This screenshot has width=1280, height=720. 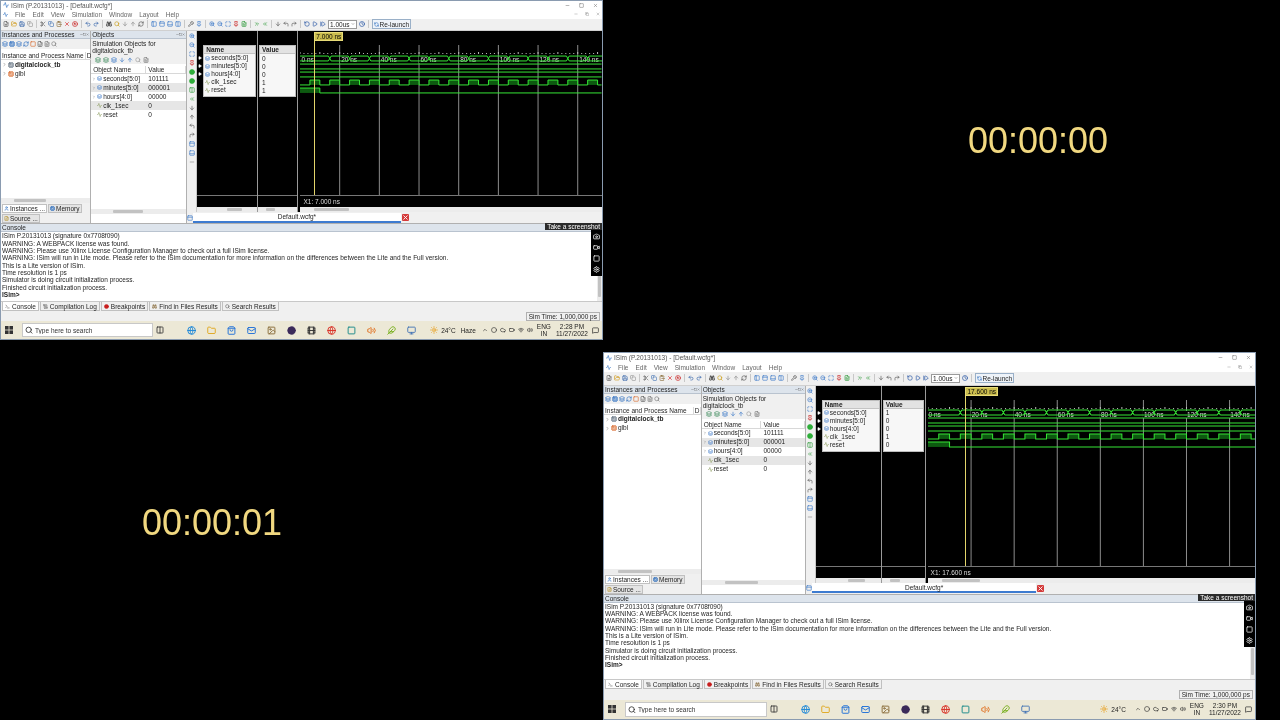 What do you see at coordinates (1038, 141) in the screenshot?
I see `timer-text: 00:00:00` at bounding box center [1038, 141].